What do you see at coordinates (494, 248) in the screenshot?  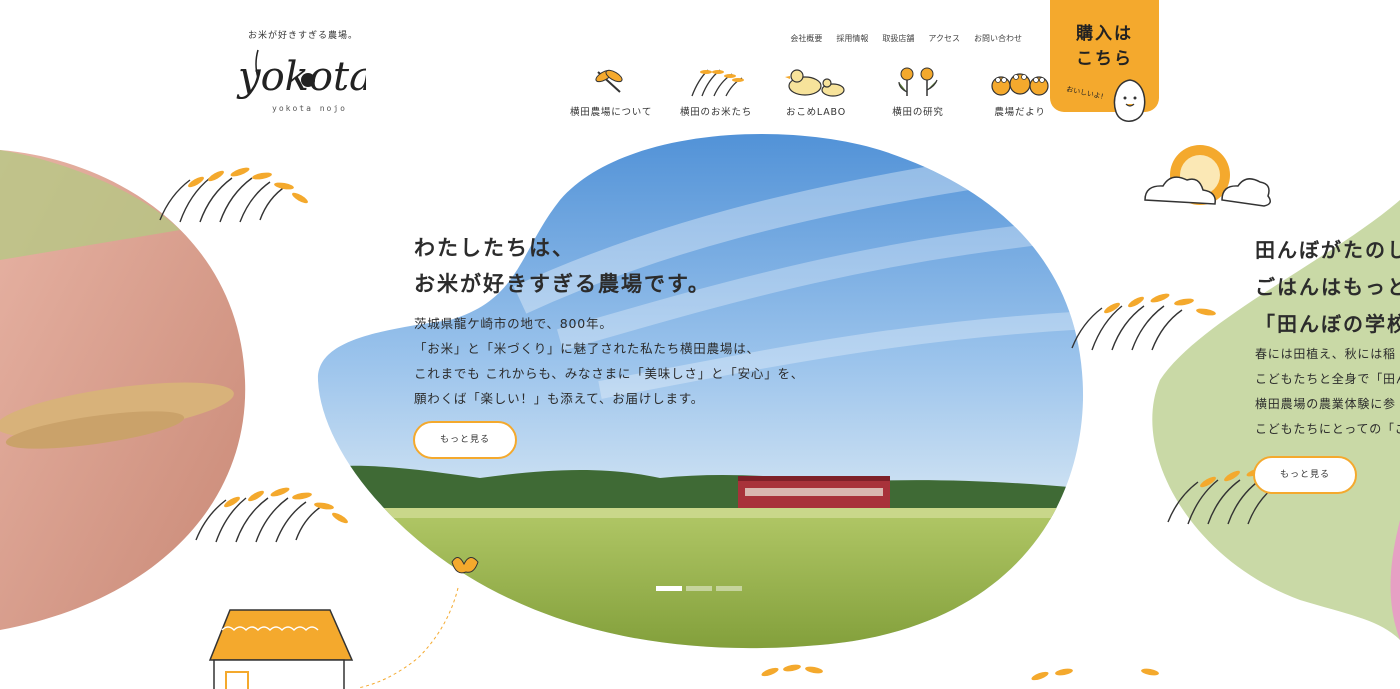 I see `hero-title-line1: わたしたちは、` at bounding box center [494, 248].